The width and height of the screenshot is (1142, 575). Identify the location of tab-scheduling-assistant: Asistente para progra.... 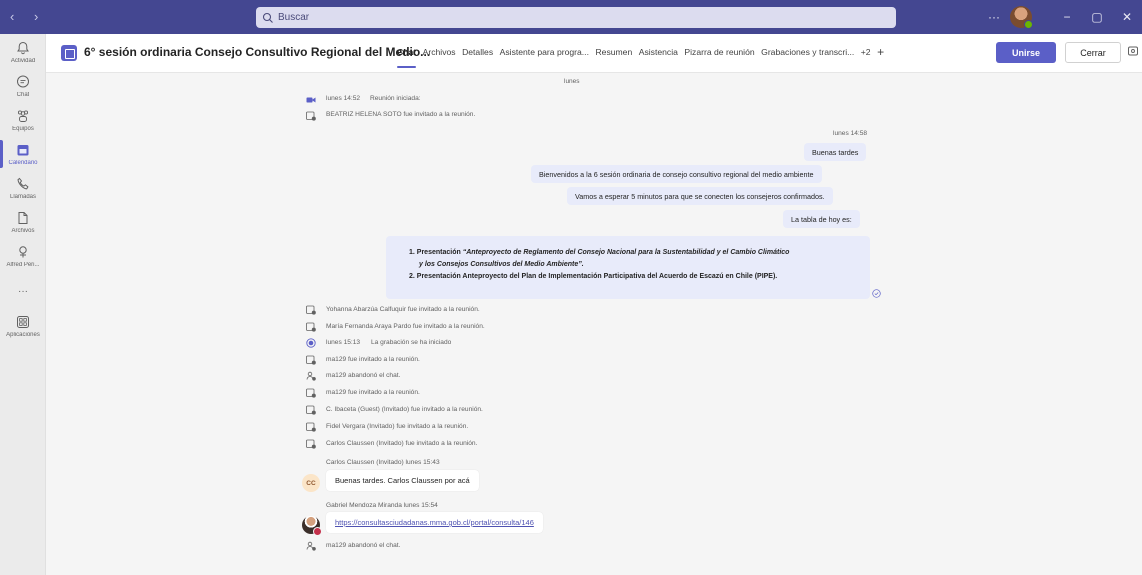
(544, 52).